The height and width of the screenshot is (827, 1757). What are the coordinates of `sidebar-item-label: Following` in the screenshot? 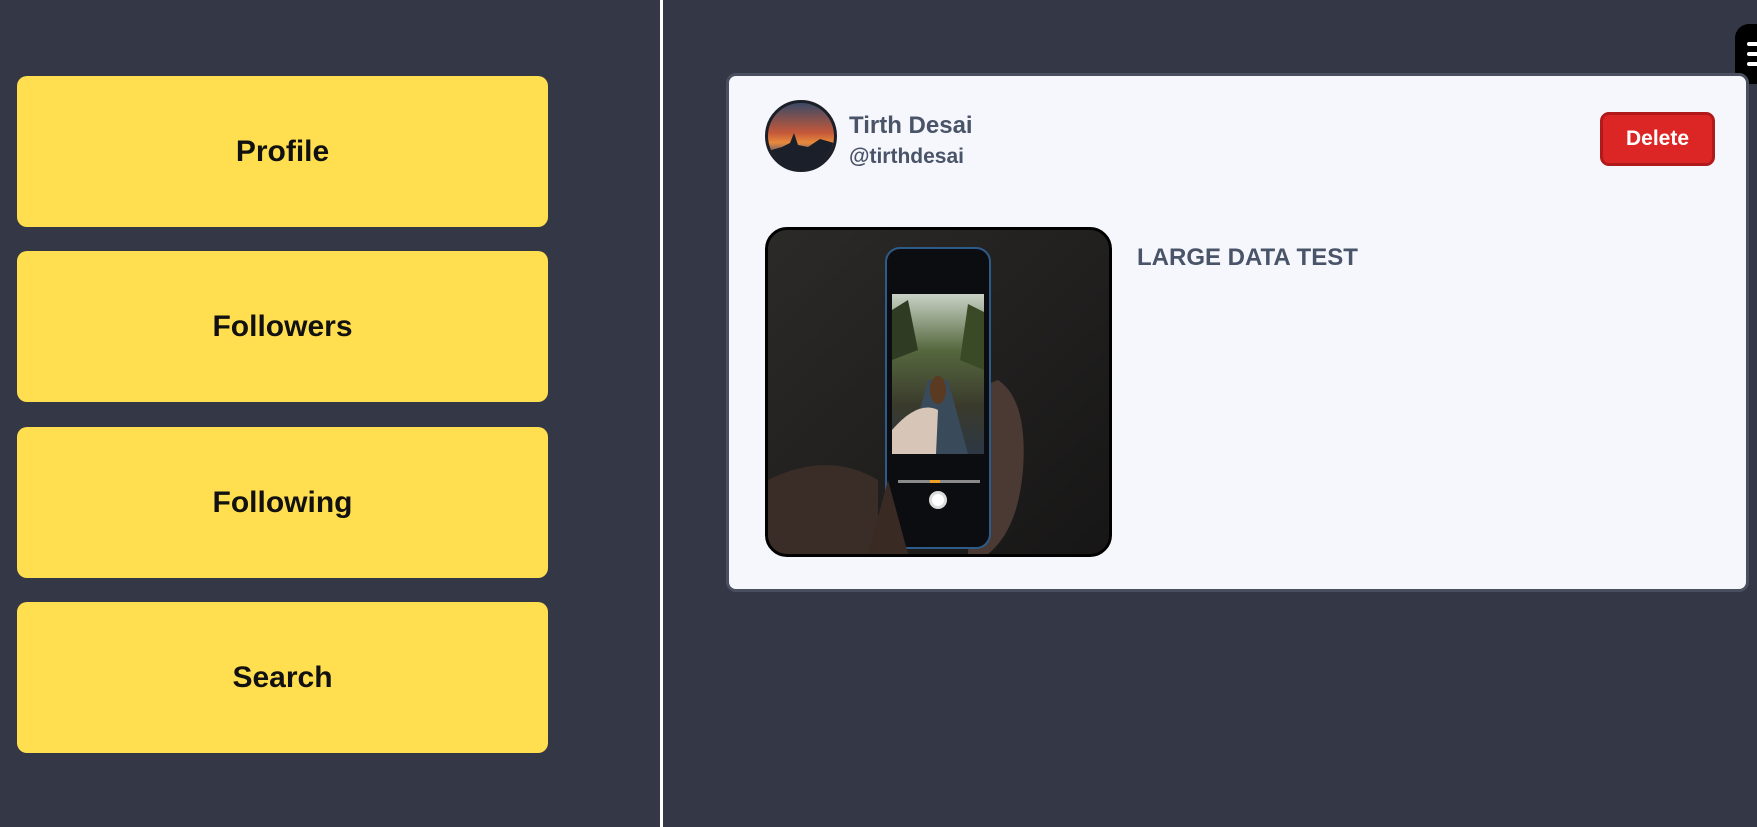 It's located at (282, 502).